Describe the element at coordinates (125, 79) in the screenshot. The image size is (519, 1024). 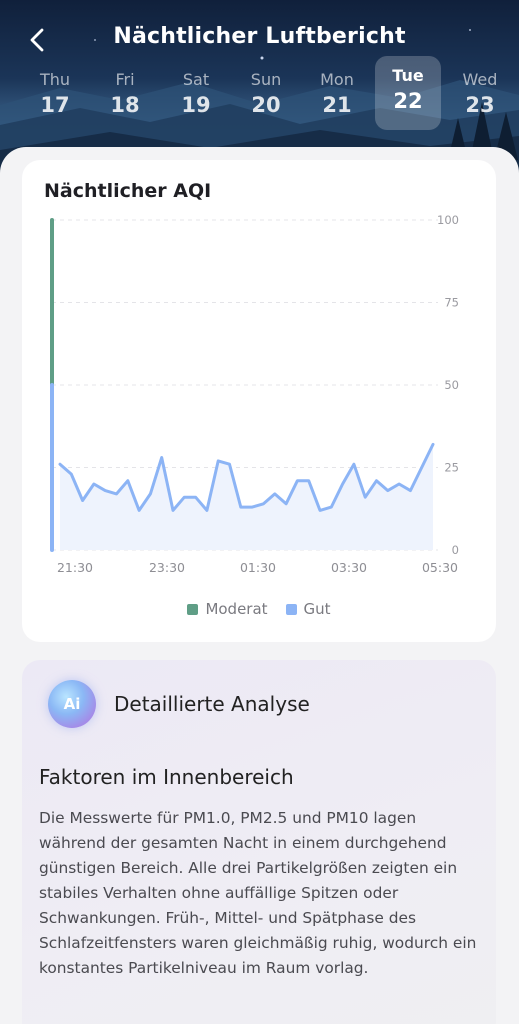
I see `day-tab-name: Fri` at that location.